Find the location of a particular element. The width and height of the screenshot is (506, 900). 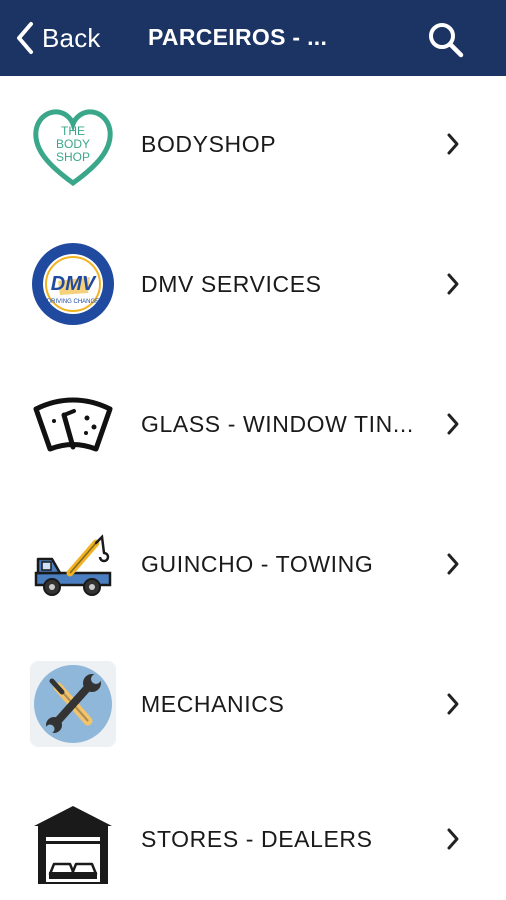

svg-text: BODY is located at coordinates (73, 144).